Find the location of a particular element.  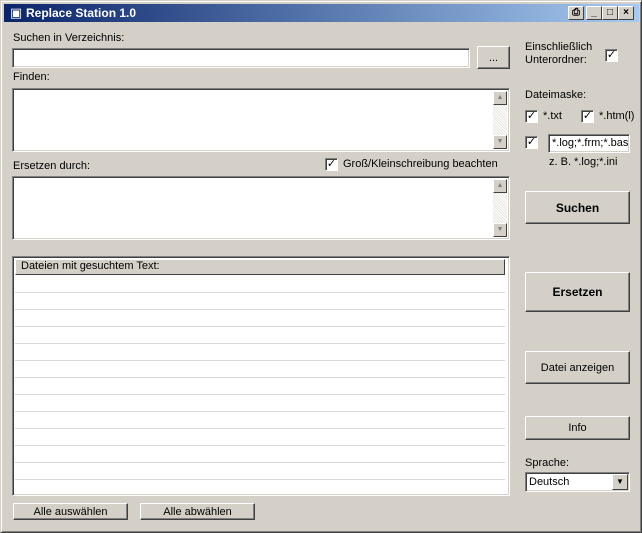

txt-mask-checkbox: ✓ is located at coordinates (531, 116).